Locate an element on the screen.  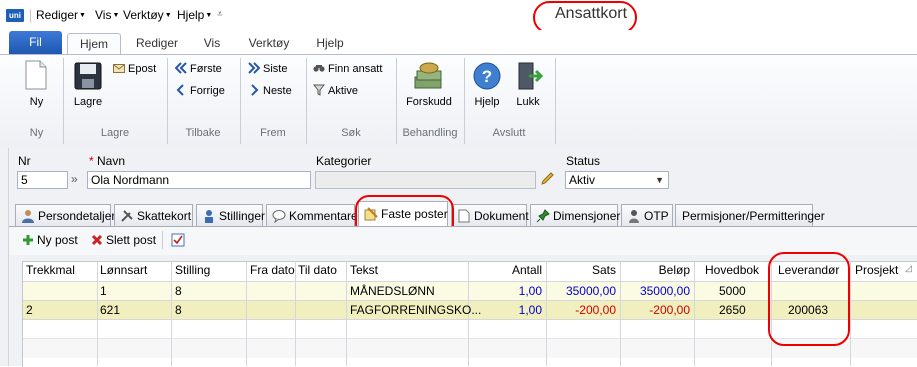
menu-rediger: Rediger▼ is located at coordinates (61, 15).